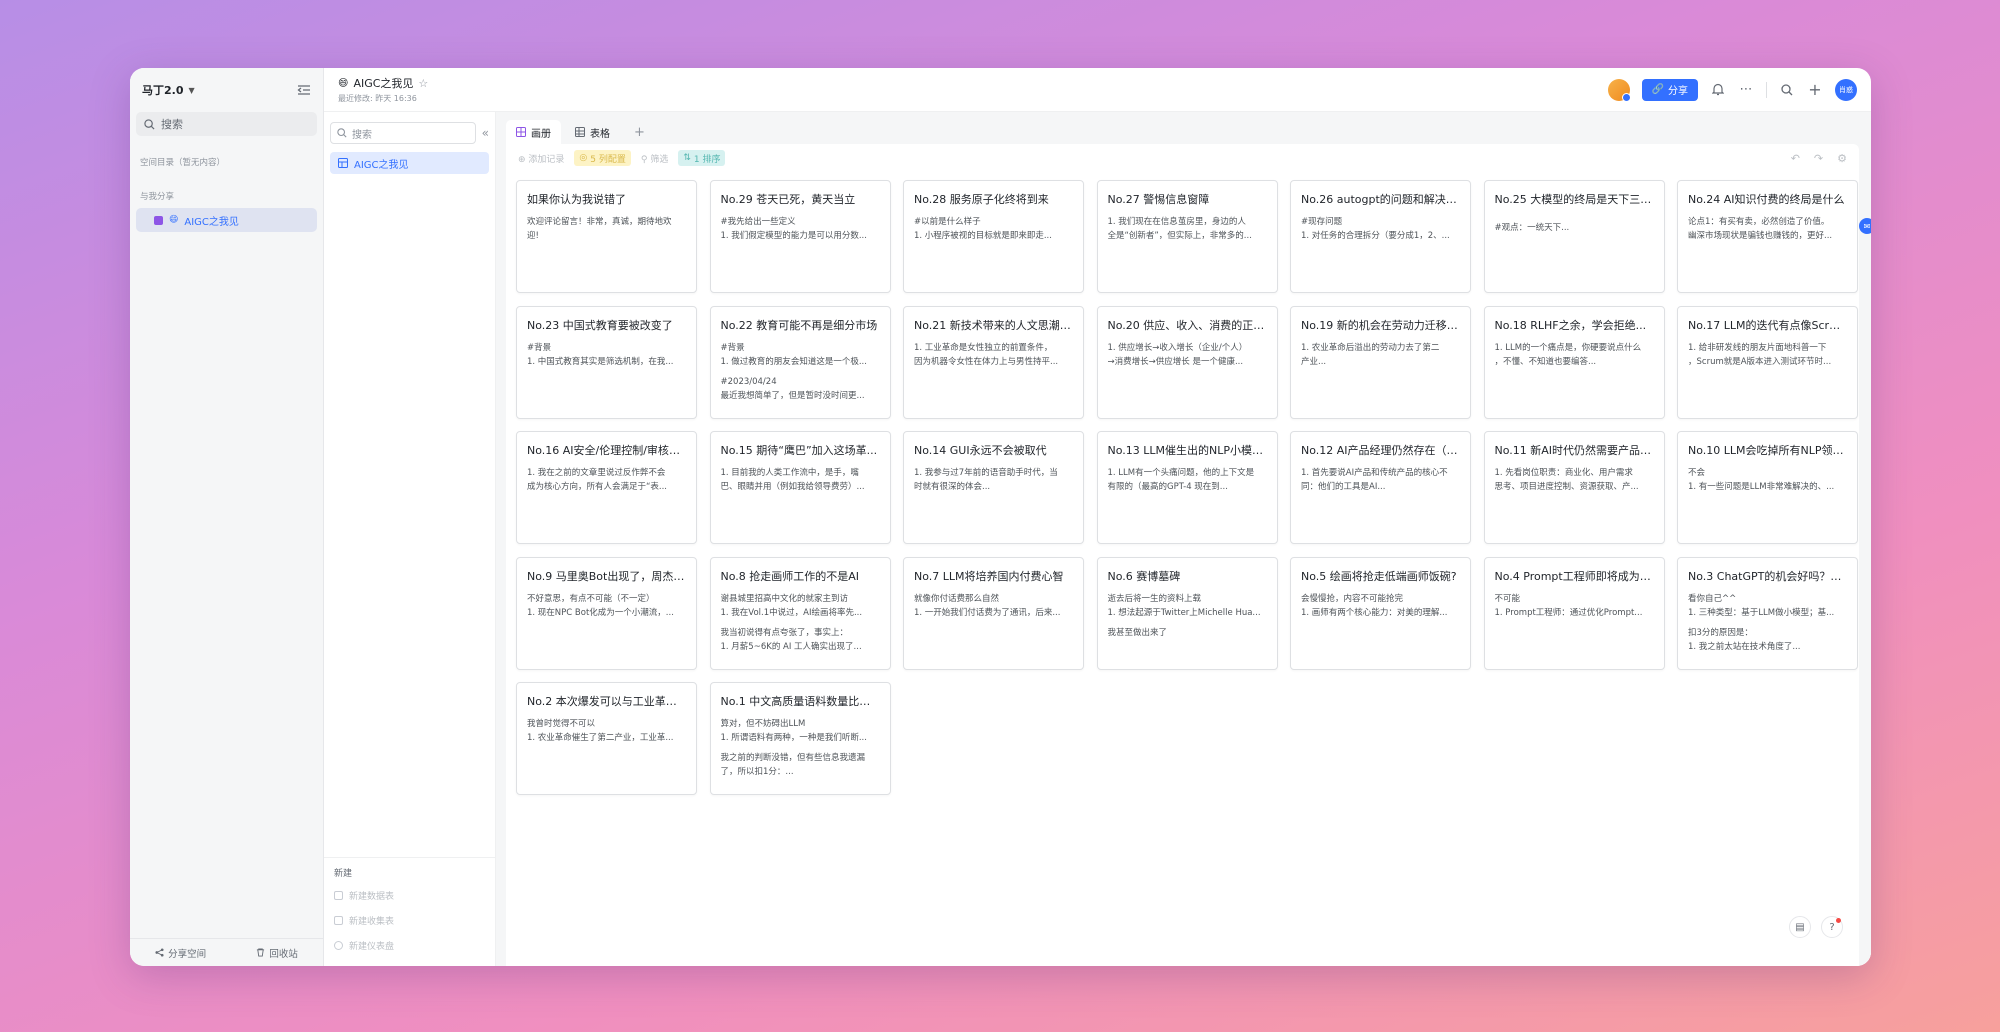  What do you see at coordinates (343, 83) in the screenshot?
I see `emoji-icon: 😄` at bounding box center [343, 83].